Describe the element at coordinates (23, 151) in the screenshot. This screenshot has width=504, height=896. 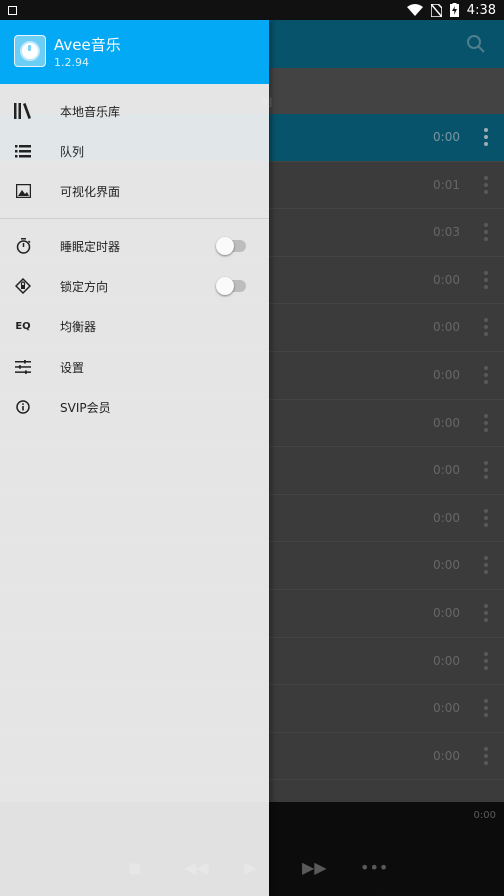
I see `queue-list-icon` at that location.